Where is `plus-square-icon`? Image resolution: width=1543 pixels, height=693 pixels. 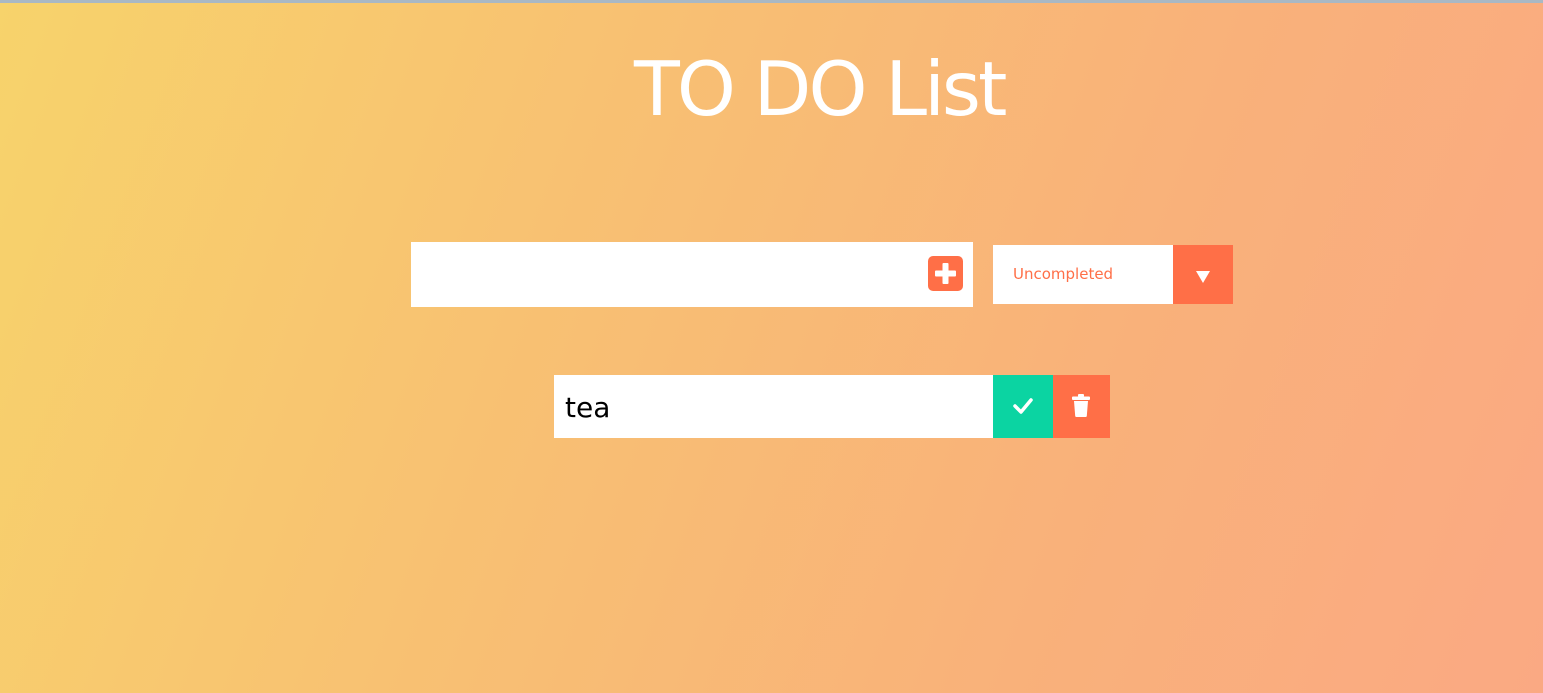 plus-square-icon is located at coordinates (945, 273).